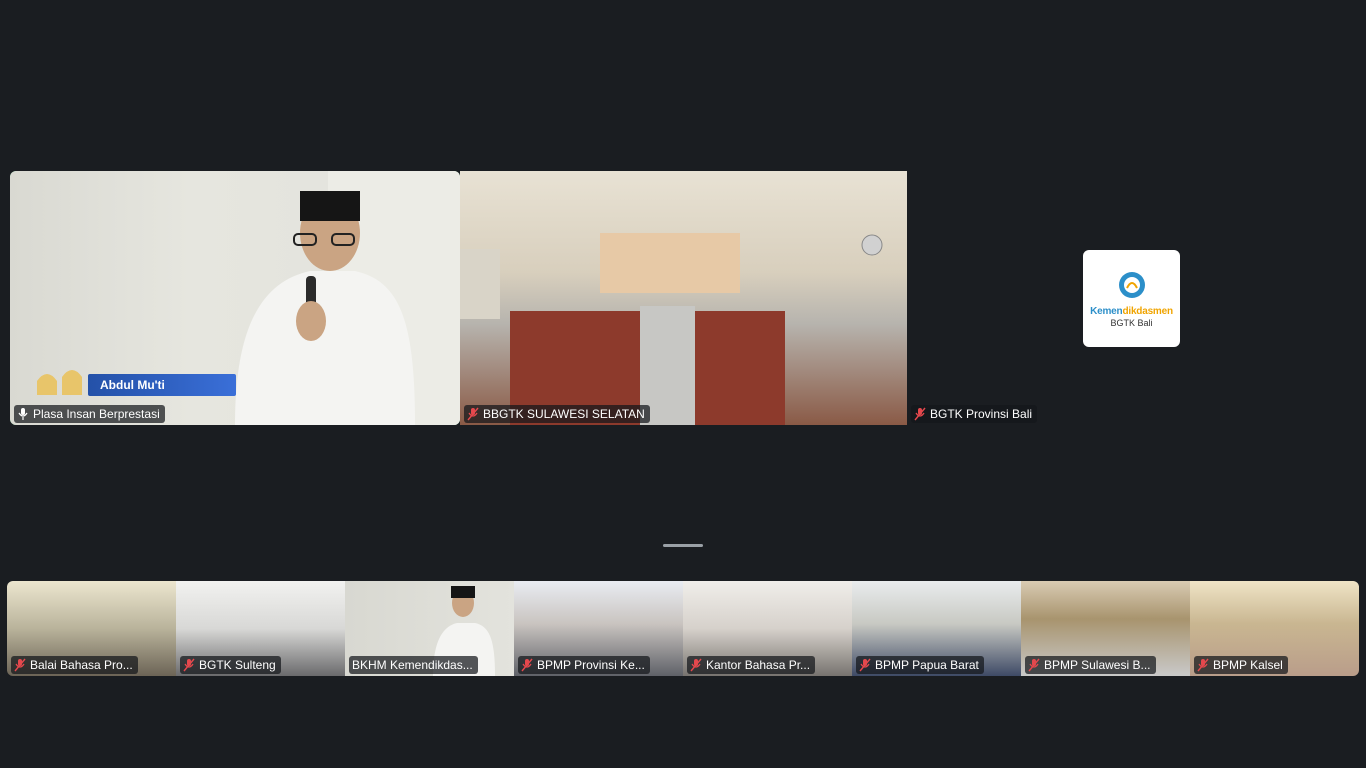  Describe the element at coordinates (235, 298) in the screenshot. I see `video-tile-plasa: Abdul Mu'ti Plasa Insan Berprestasi` at that location.